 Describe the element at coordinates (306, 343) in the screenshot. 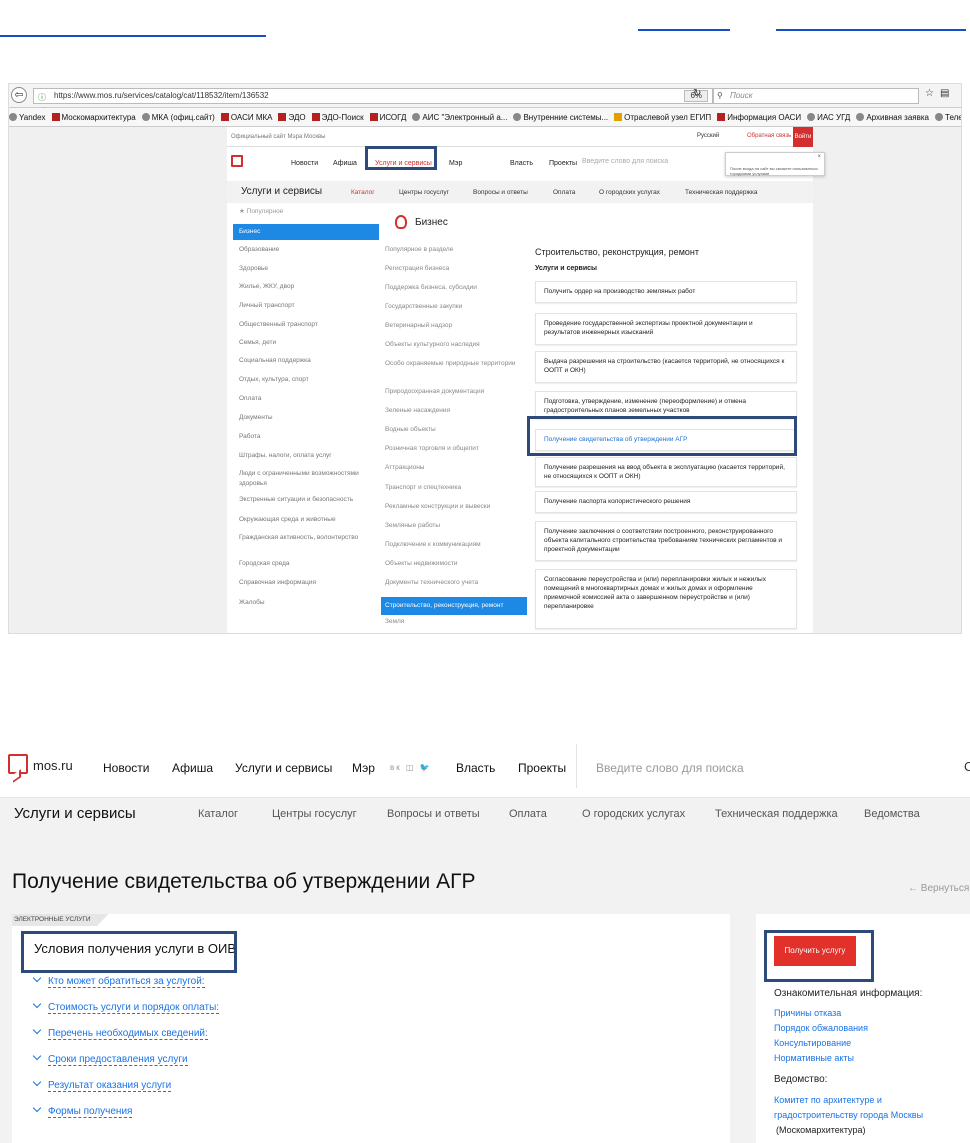

I see `category-item: Семья, дети` at that location.